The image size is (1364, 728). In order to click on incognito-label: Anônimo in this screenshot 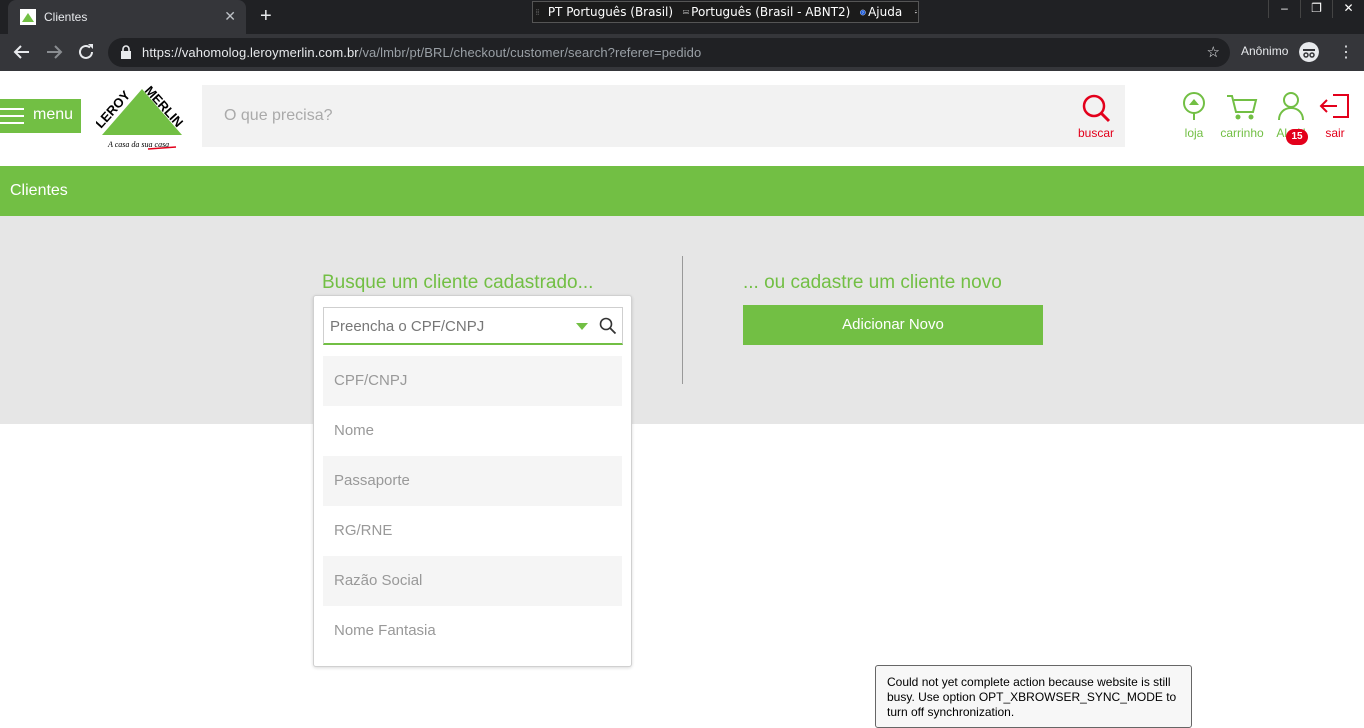, I will do `click(1265, 51)`.